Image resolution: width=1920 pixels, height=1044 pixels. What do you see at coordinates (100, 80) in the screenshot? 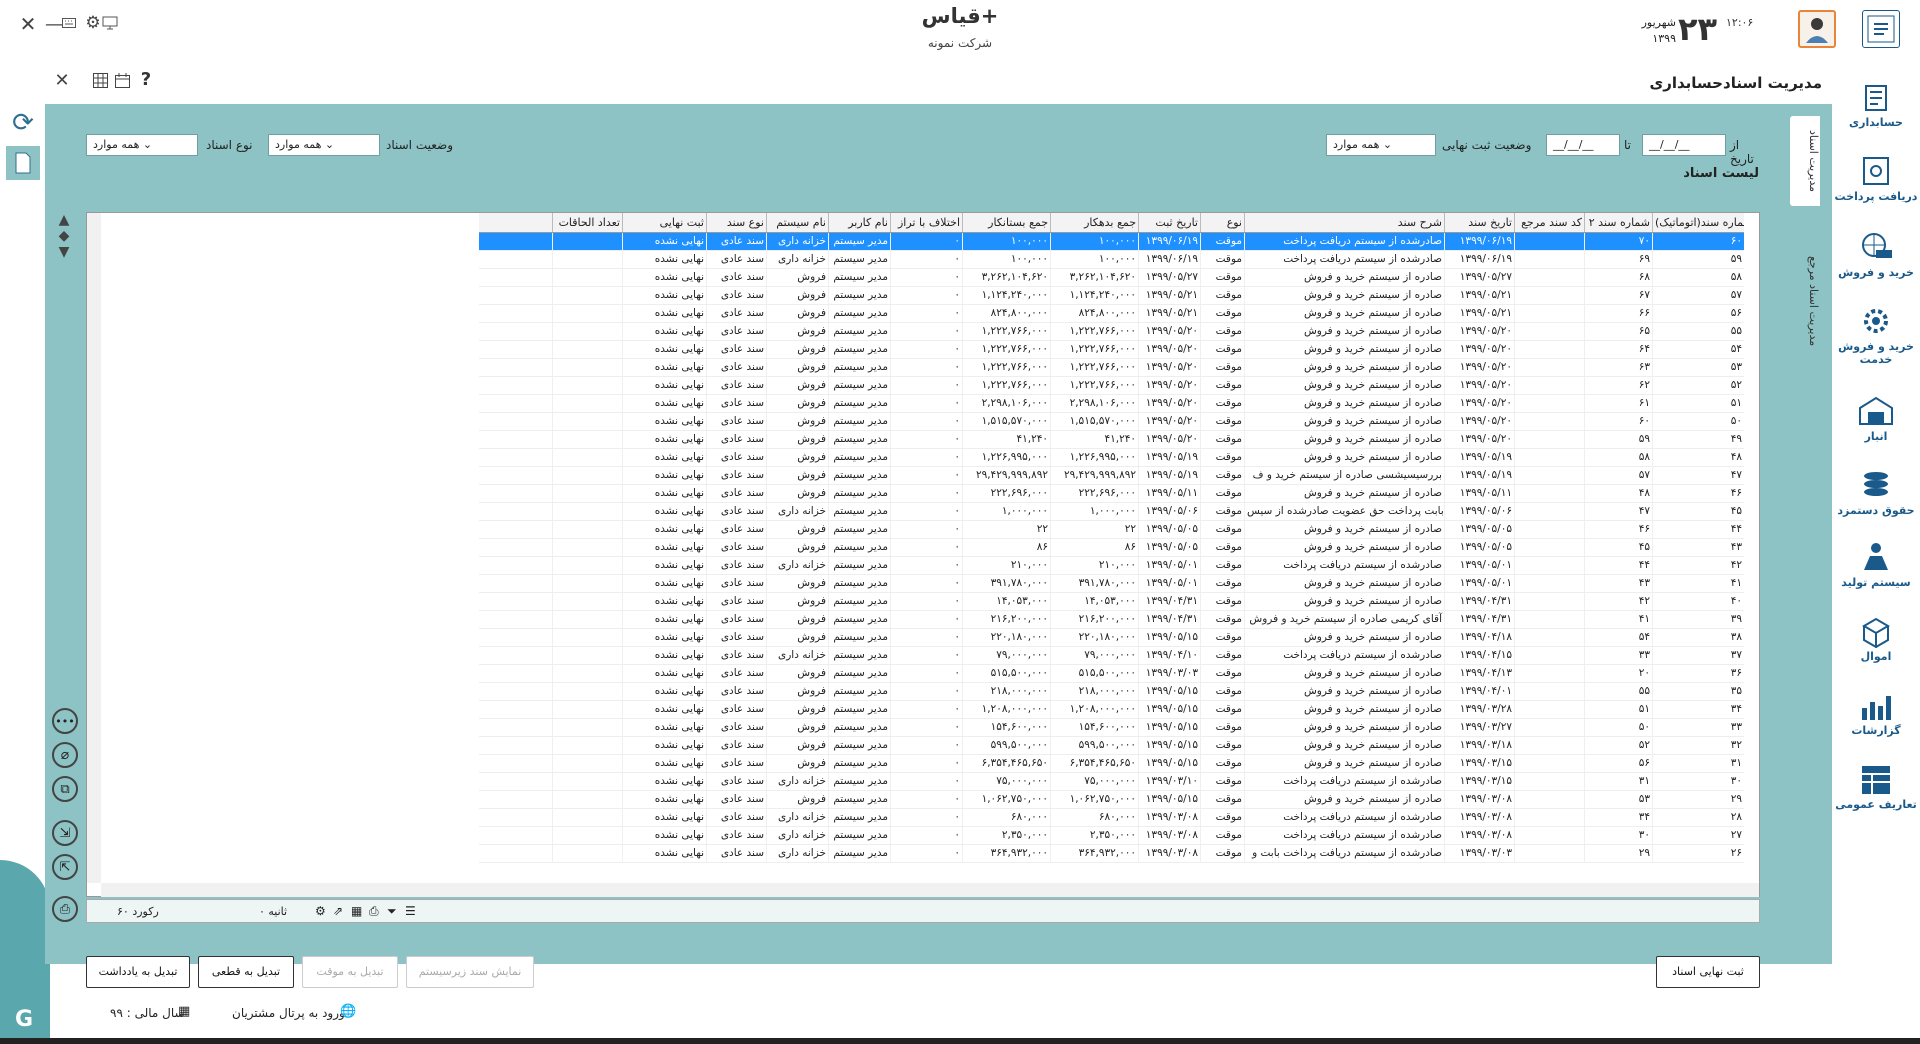
I see `table-icon` at bounding box center [100, 80].